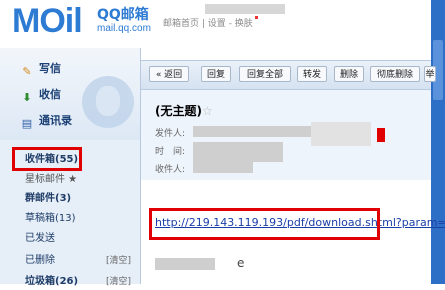 The image size is (445, 290). What do you see at coordinates (181, 24) in the screenshot?
I see `home-link: 邮箱首页` at bounding box center [181, 24].